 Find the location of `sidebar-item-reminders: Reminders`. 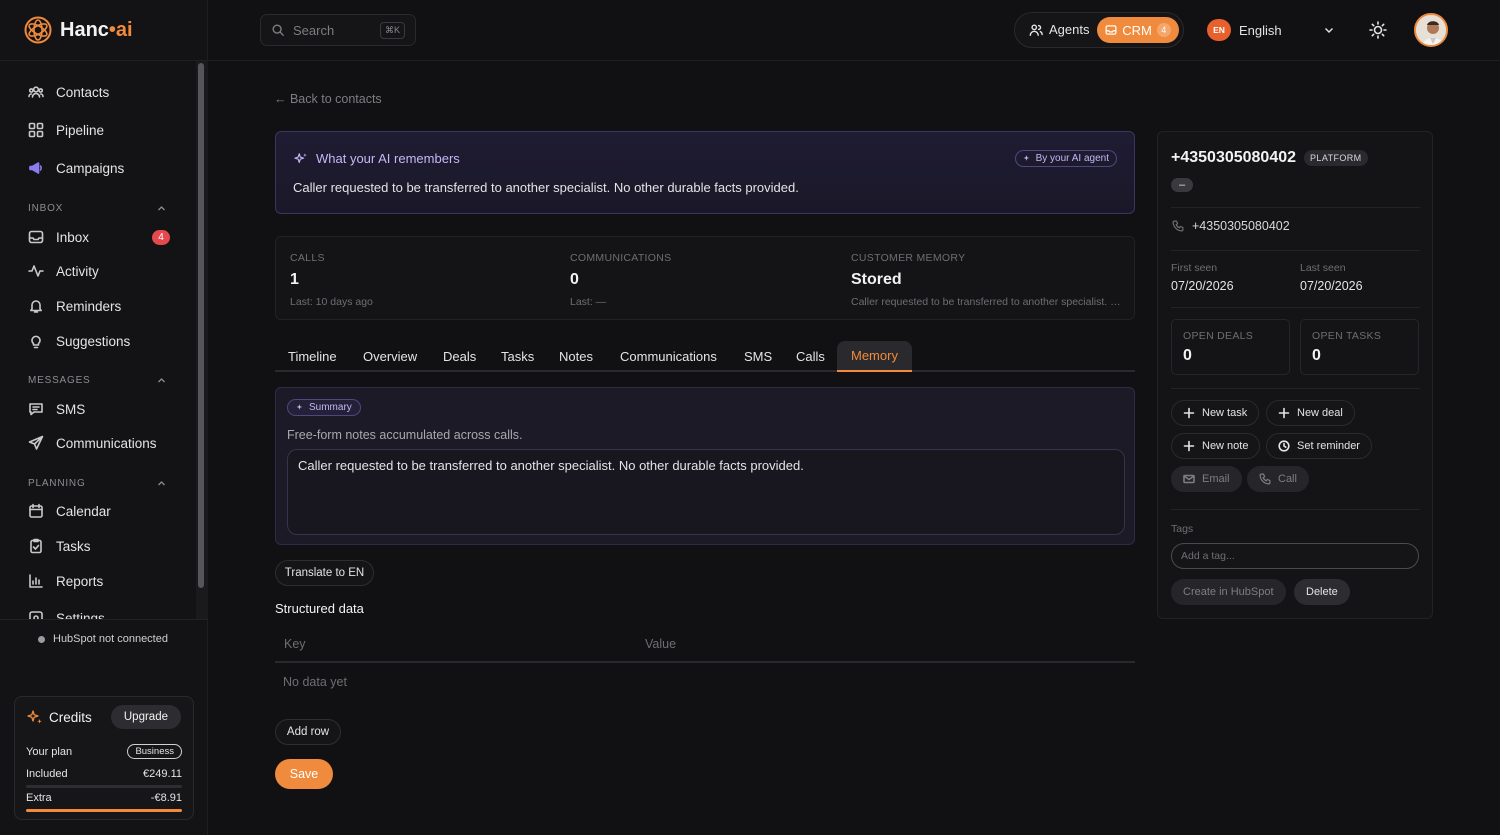

sidebar-item-reminders: Reminders is located at coordinates (99, 306).